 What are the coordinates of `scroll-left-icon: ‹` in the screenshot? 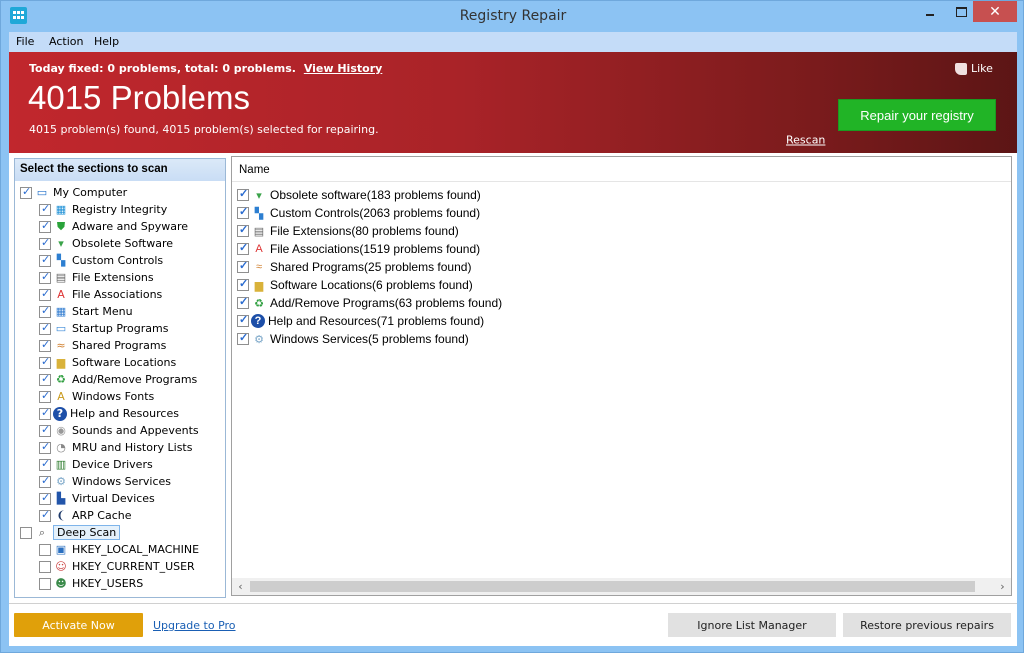 It's located at (240, 586).